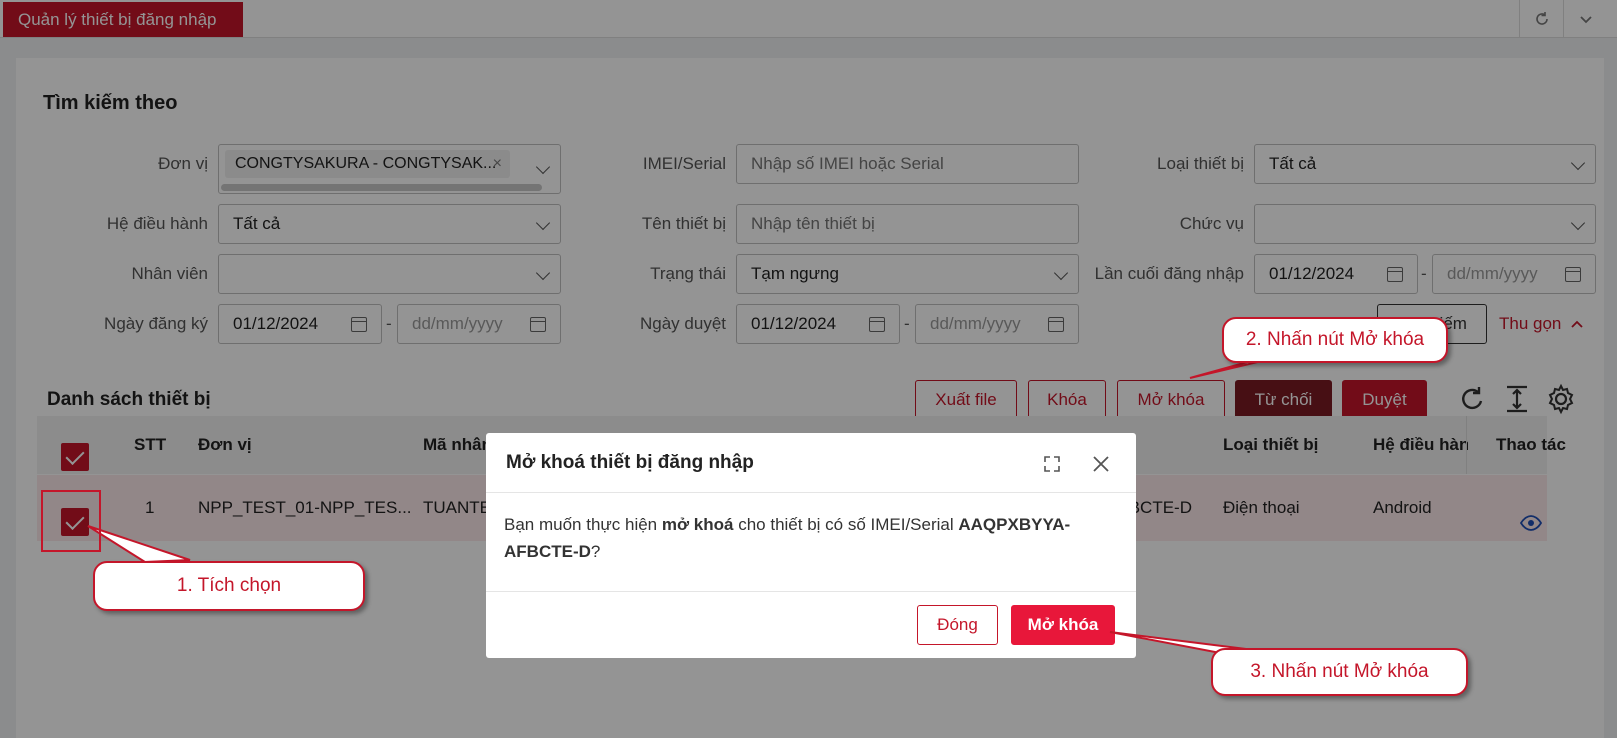 The image size is (1617, 738). What do you see at coordinates (1335, 340) in the screenshot?
I see `callout-step-2: 2. Nhấn nút Mở khóa` at bounding box center [1335, 340].